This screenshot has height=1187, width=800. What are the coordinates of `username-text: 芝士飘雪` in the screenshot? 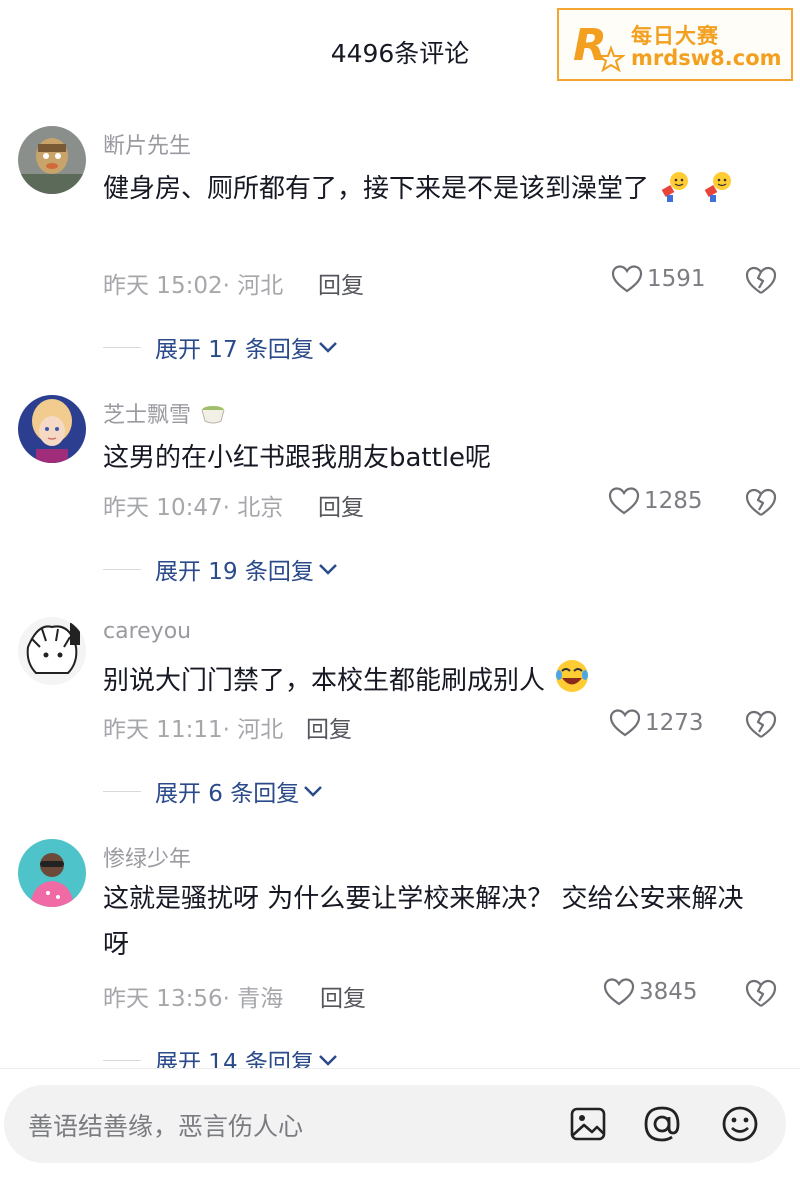 It's located at (147, 415).